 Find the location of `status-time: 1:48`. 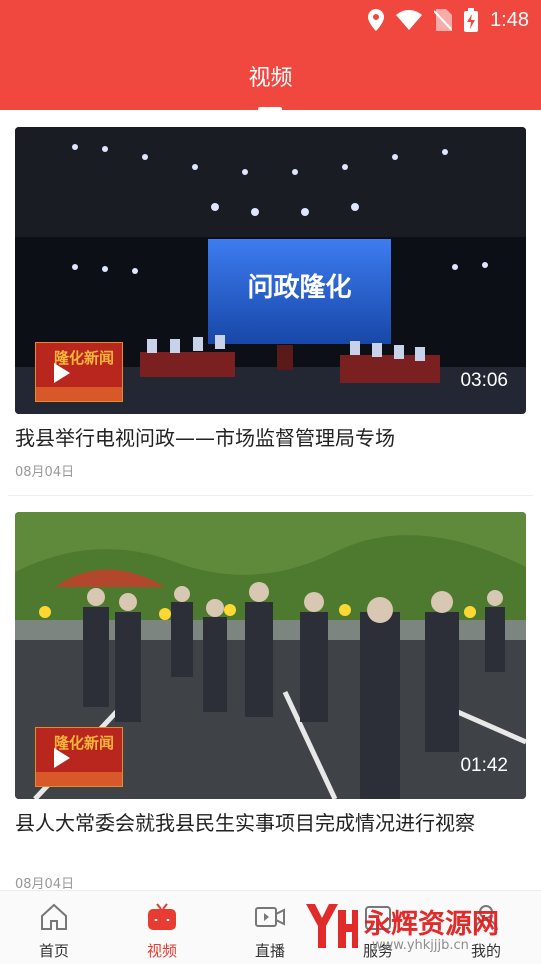

status-time: 1:48 is located at coordinates (509, 19).